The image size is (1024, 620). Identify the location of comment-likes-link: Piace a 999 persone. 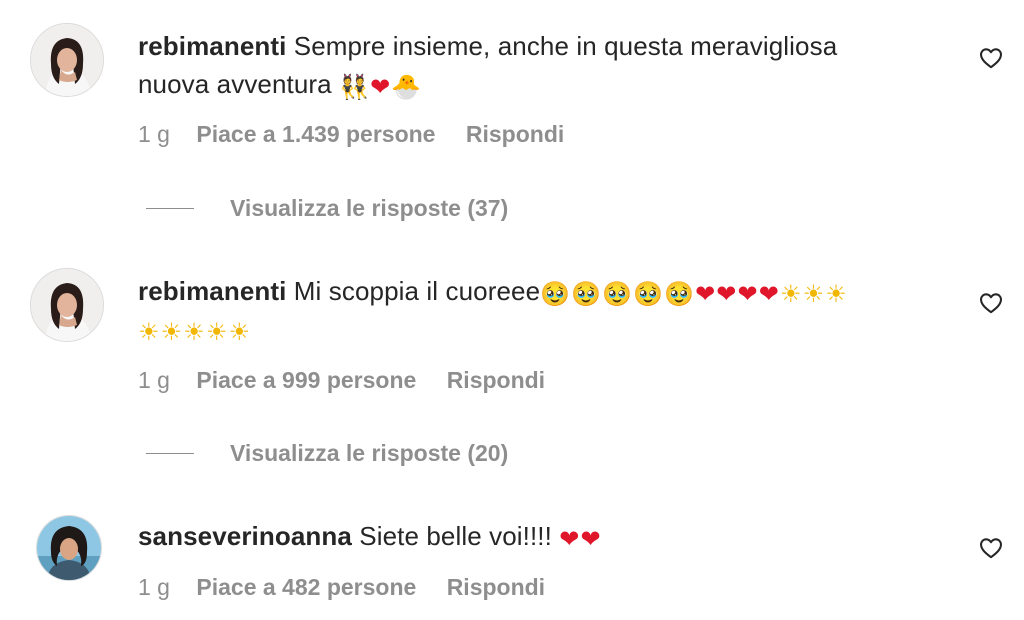
(306, 380).